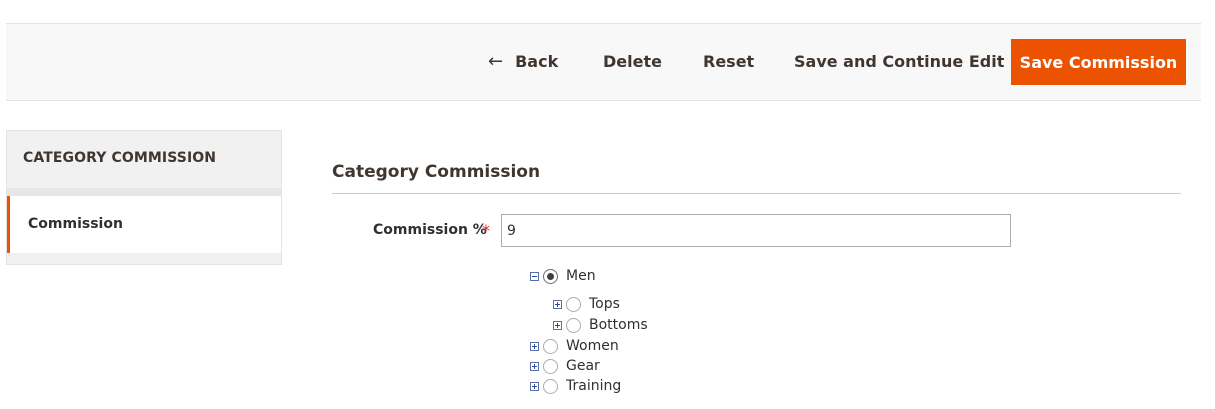  Describe the element at coordinates (436, 172) in the screenshot. I see `section-title: Category Commission` at that location.